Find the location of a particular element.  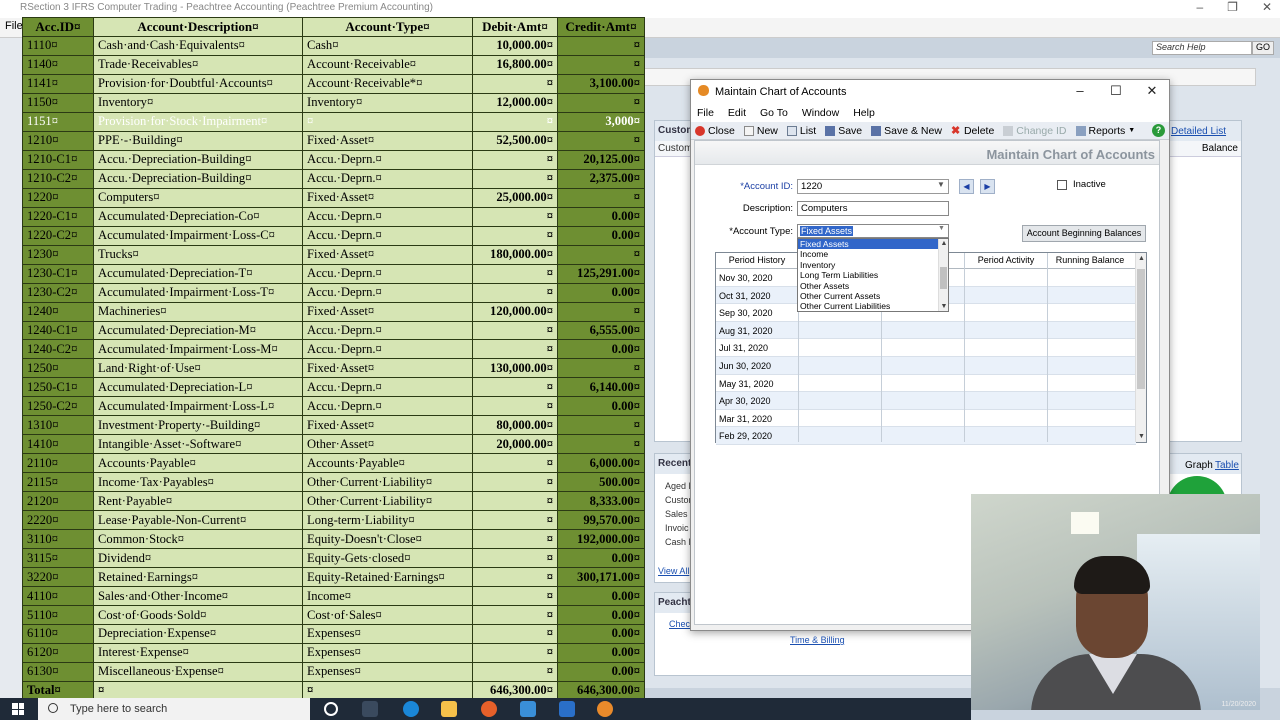

maximize-icon: ☐ is located at coordinates (1116, 92).